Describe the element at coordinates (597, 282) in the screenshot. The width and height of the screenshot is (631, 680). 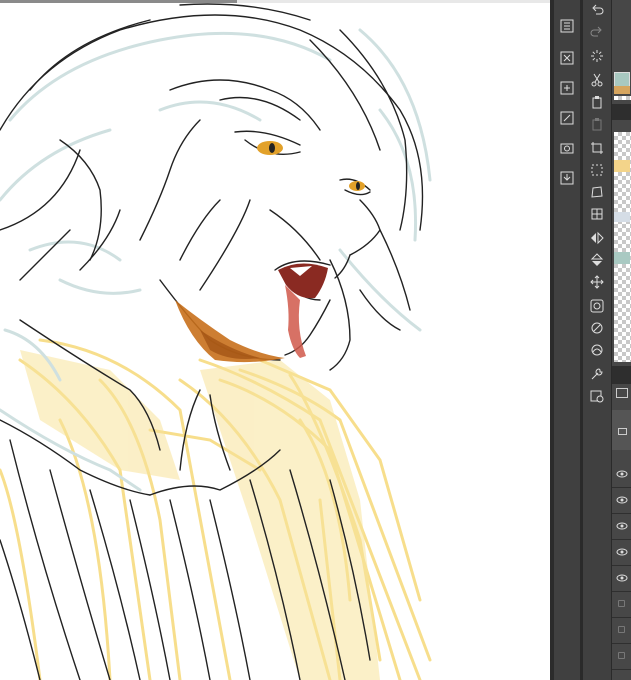
I see `move-icon` at that location.